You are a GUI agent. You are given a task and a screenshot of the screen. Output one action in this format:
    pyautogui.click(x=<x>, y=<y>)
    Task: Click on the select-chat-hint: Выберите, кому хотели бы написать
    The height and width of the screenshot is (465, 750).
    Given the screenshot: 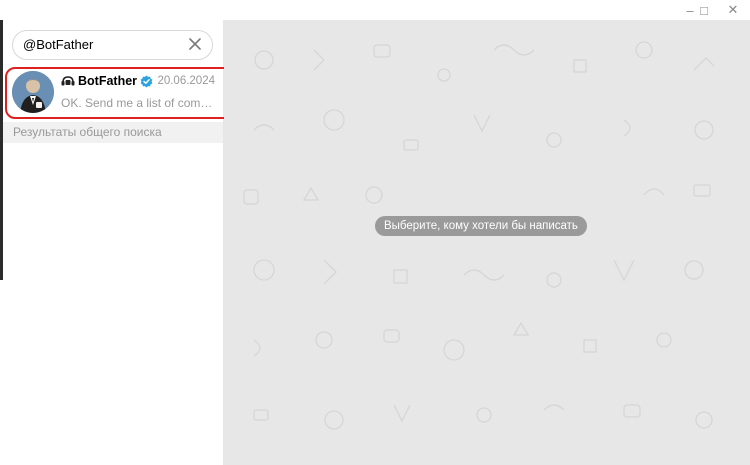 What is the action you would take?
    pyautogui.click(x=481, y=226)
    